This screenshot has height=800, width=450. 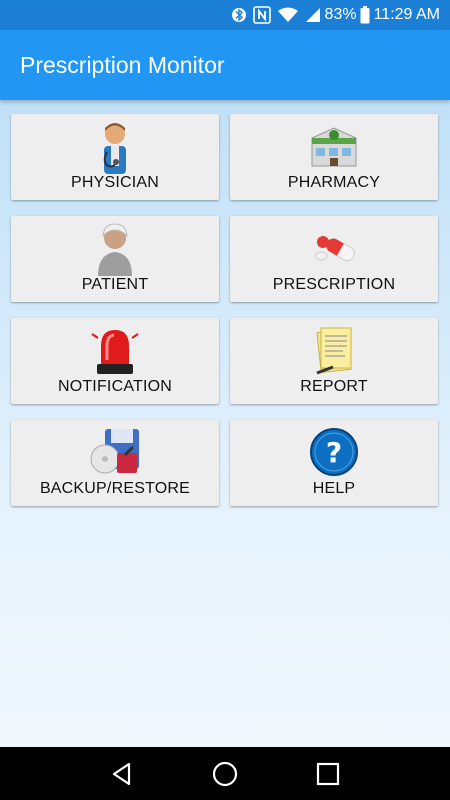 I want to click on report-button: REPORT, so click(x=334, y=361).